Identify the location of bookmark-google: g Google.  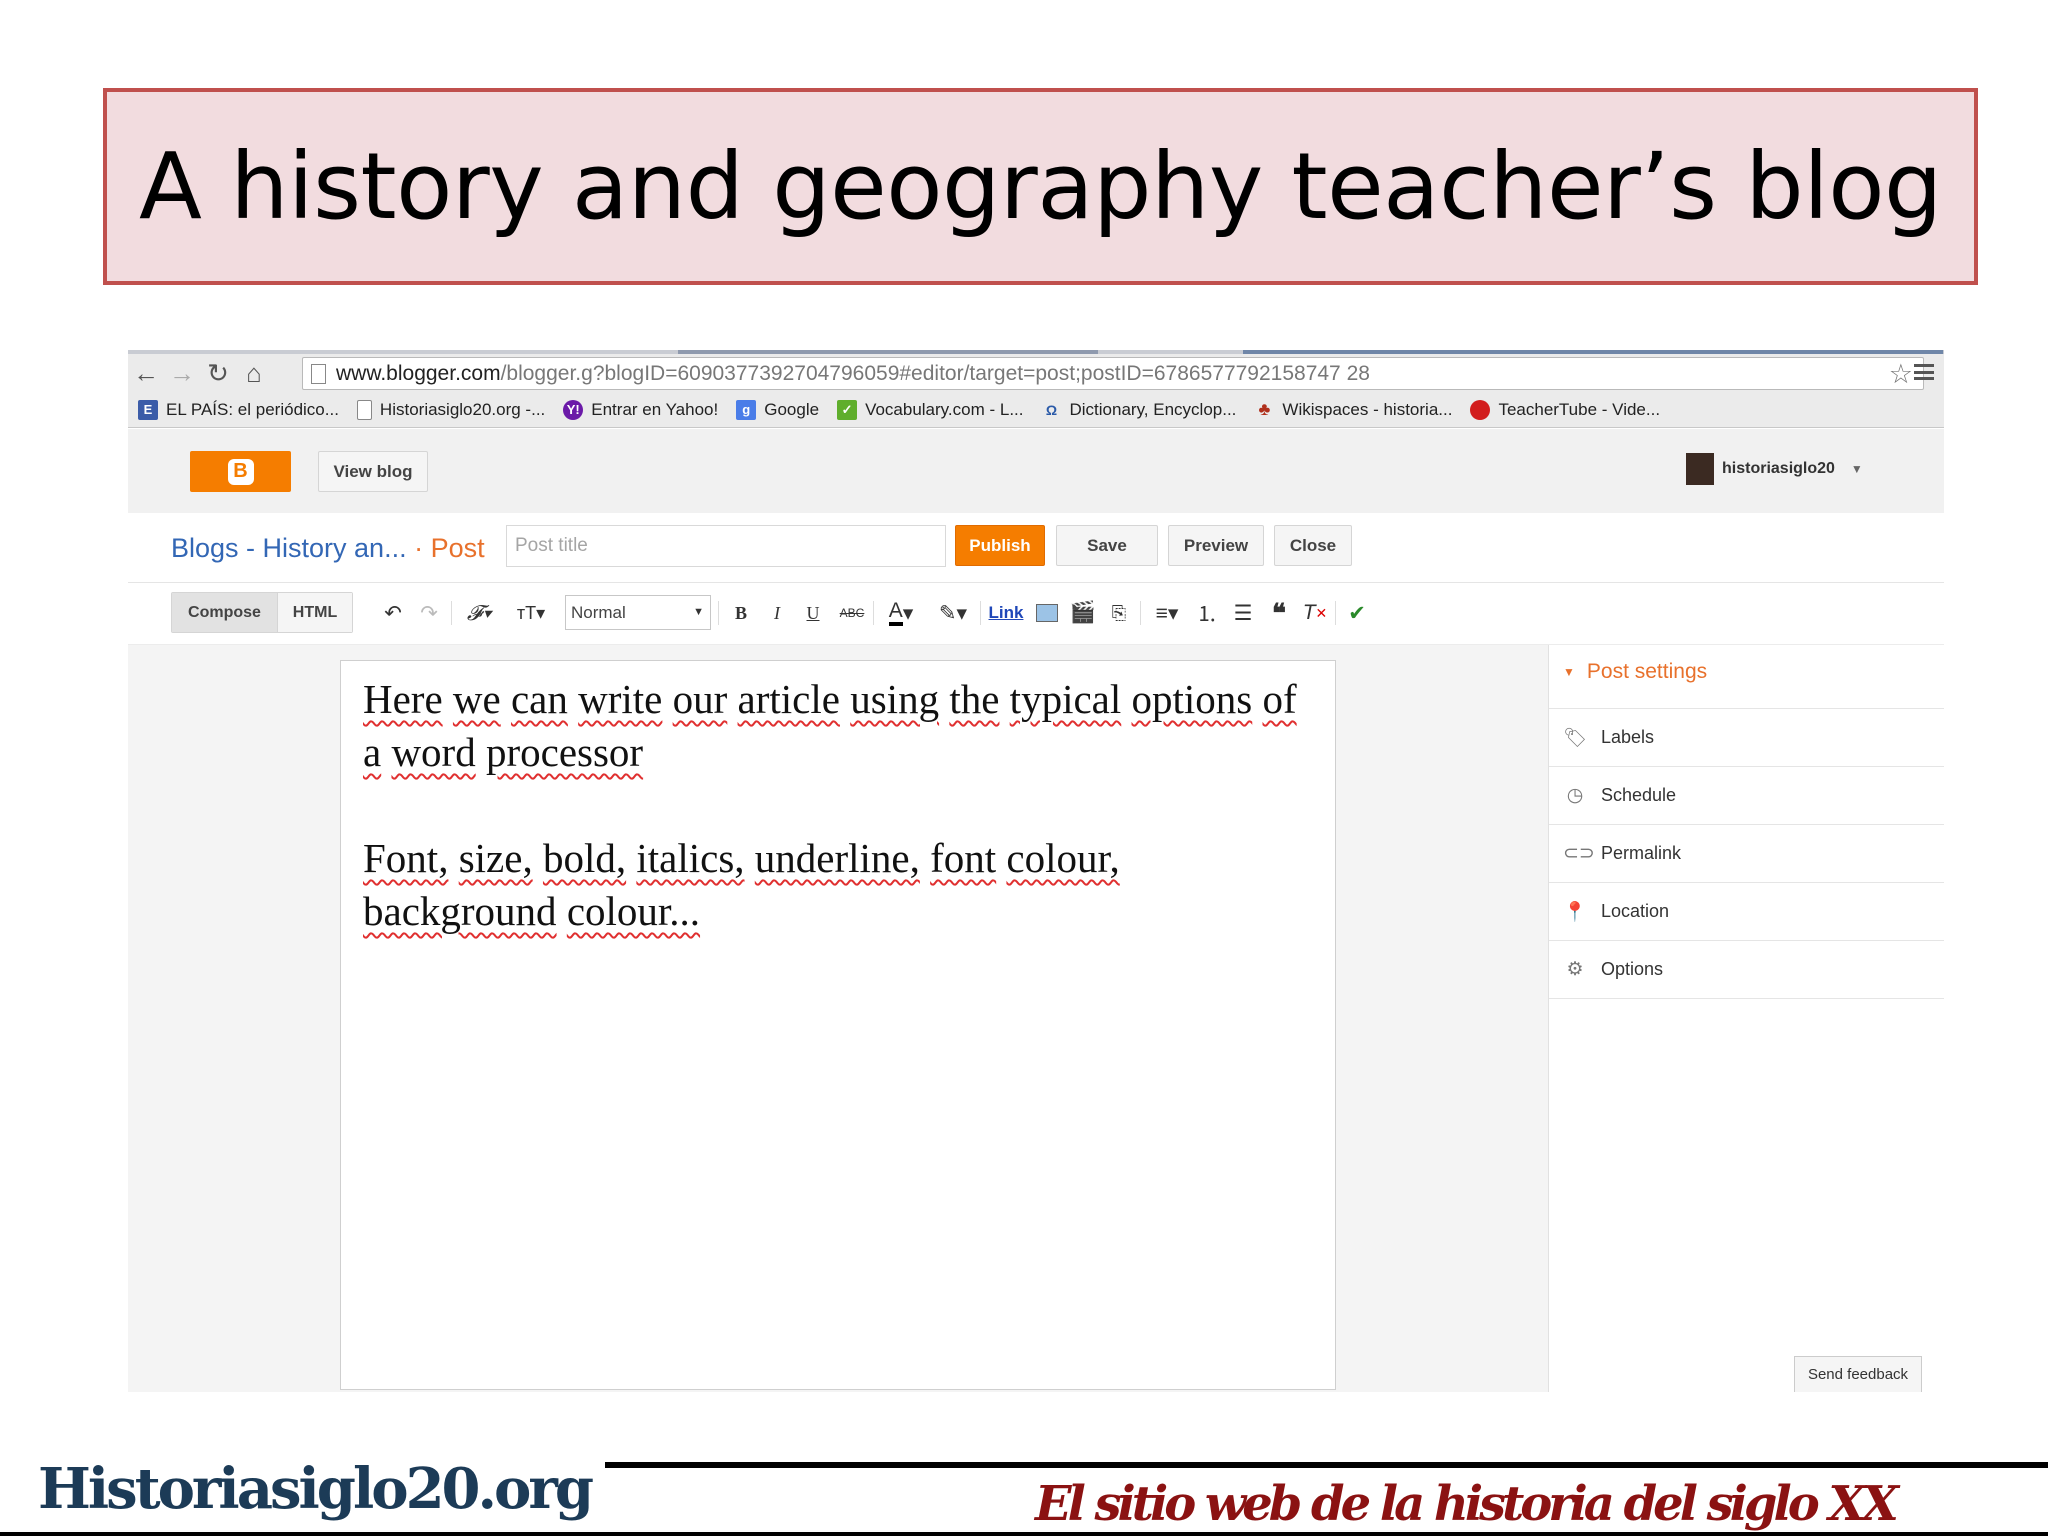
(778, 409).